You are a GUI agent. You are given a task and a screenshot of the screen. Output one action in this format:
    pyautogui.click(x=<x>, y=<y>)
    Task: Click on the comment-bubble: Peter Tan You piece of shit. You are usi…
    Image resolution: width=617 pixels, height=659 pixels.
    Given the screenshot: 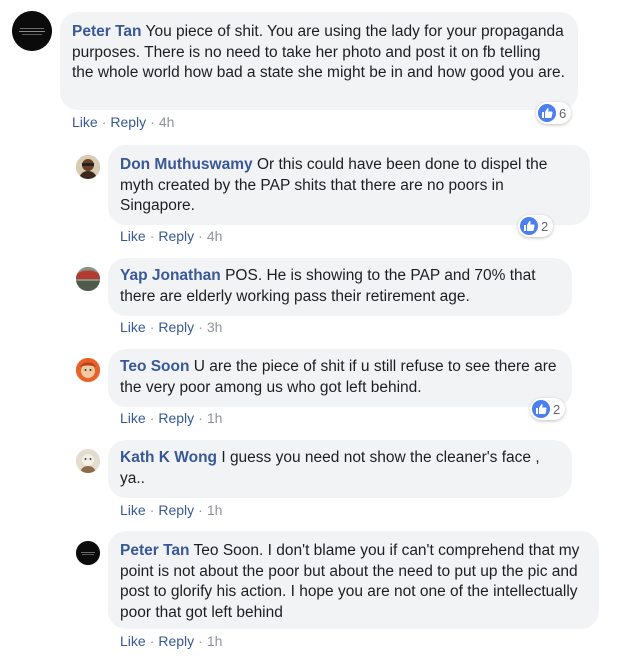 What is the action you would take?
    pyautogui.click(x=319, y=61)
    